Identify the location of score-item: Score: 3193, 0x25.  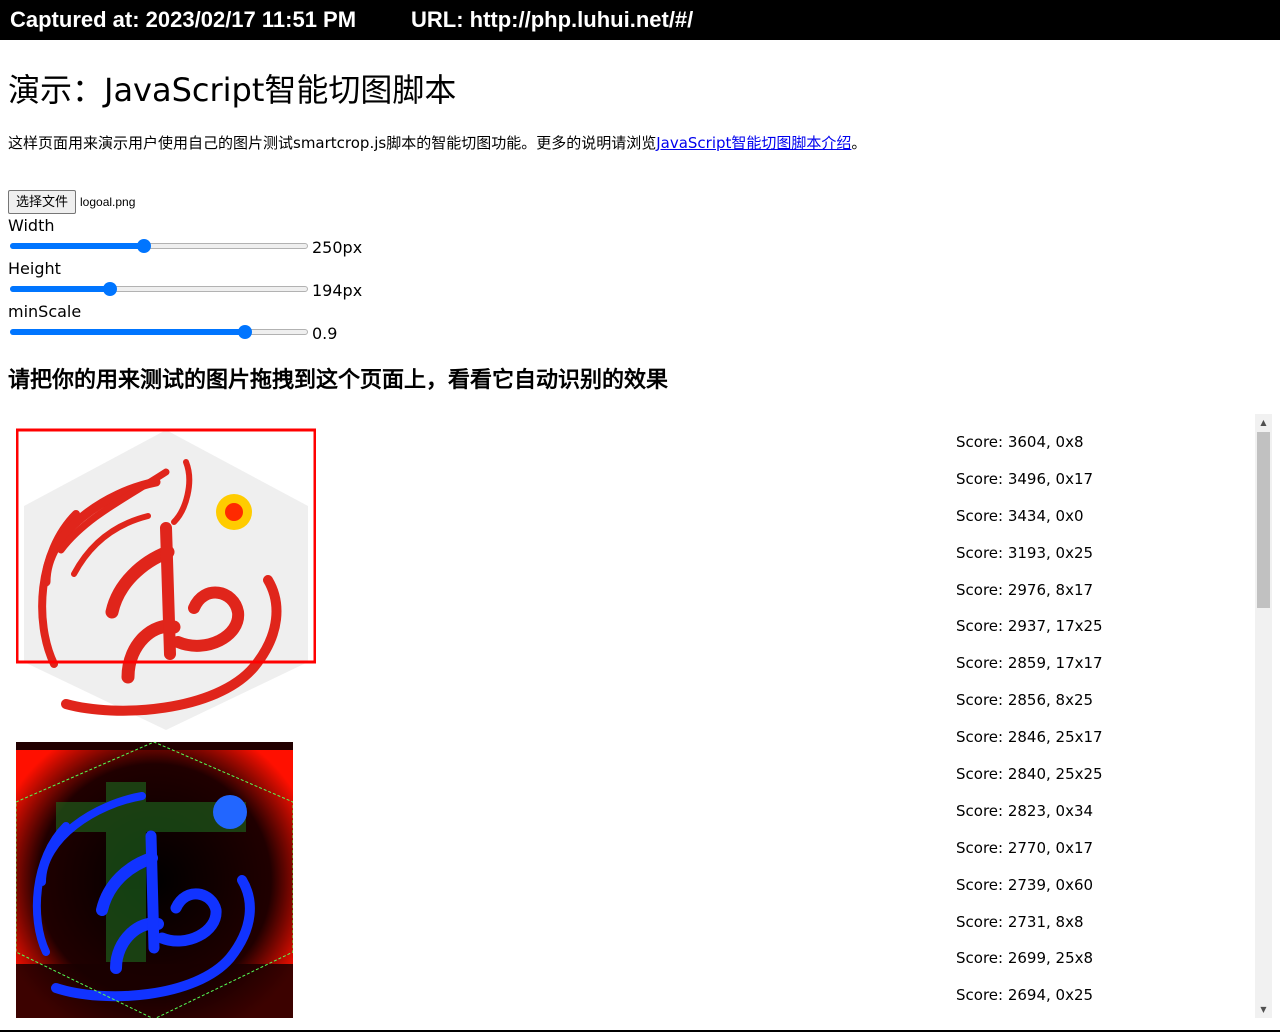
(1025, 552).